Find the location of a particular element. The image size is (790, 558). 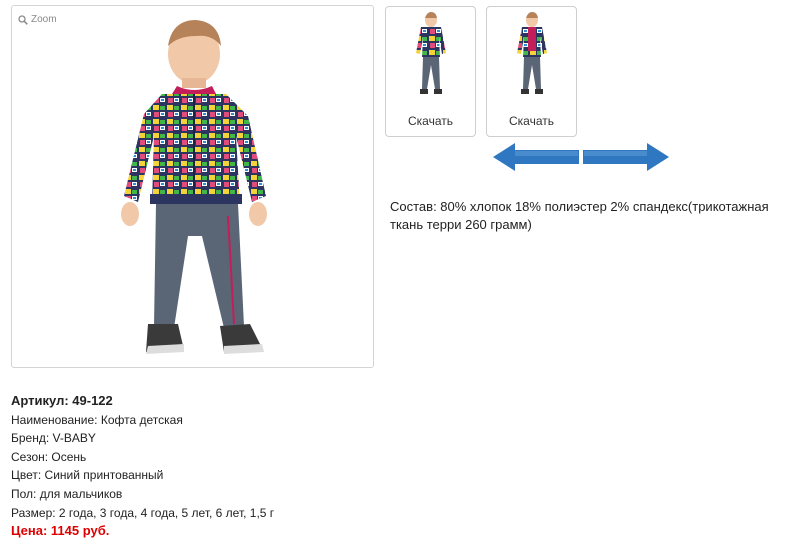

product-season: Сезон: Осень is located at coordinates (49, 456).